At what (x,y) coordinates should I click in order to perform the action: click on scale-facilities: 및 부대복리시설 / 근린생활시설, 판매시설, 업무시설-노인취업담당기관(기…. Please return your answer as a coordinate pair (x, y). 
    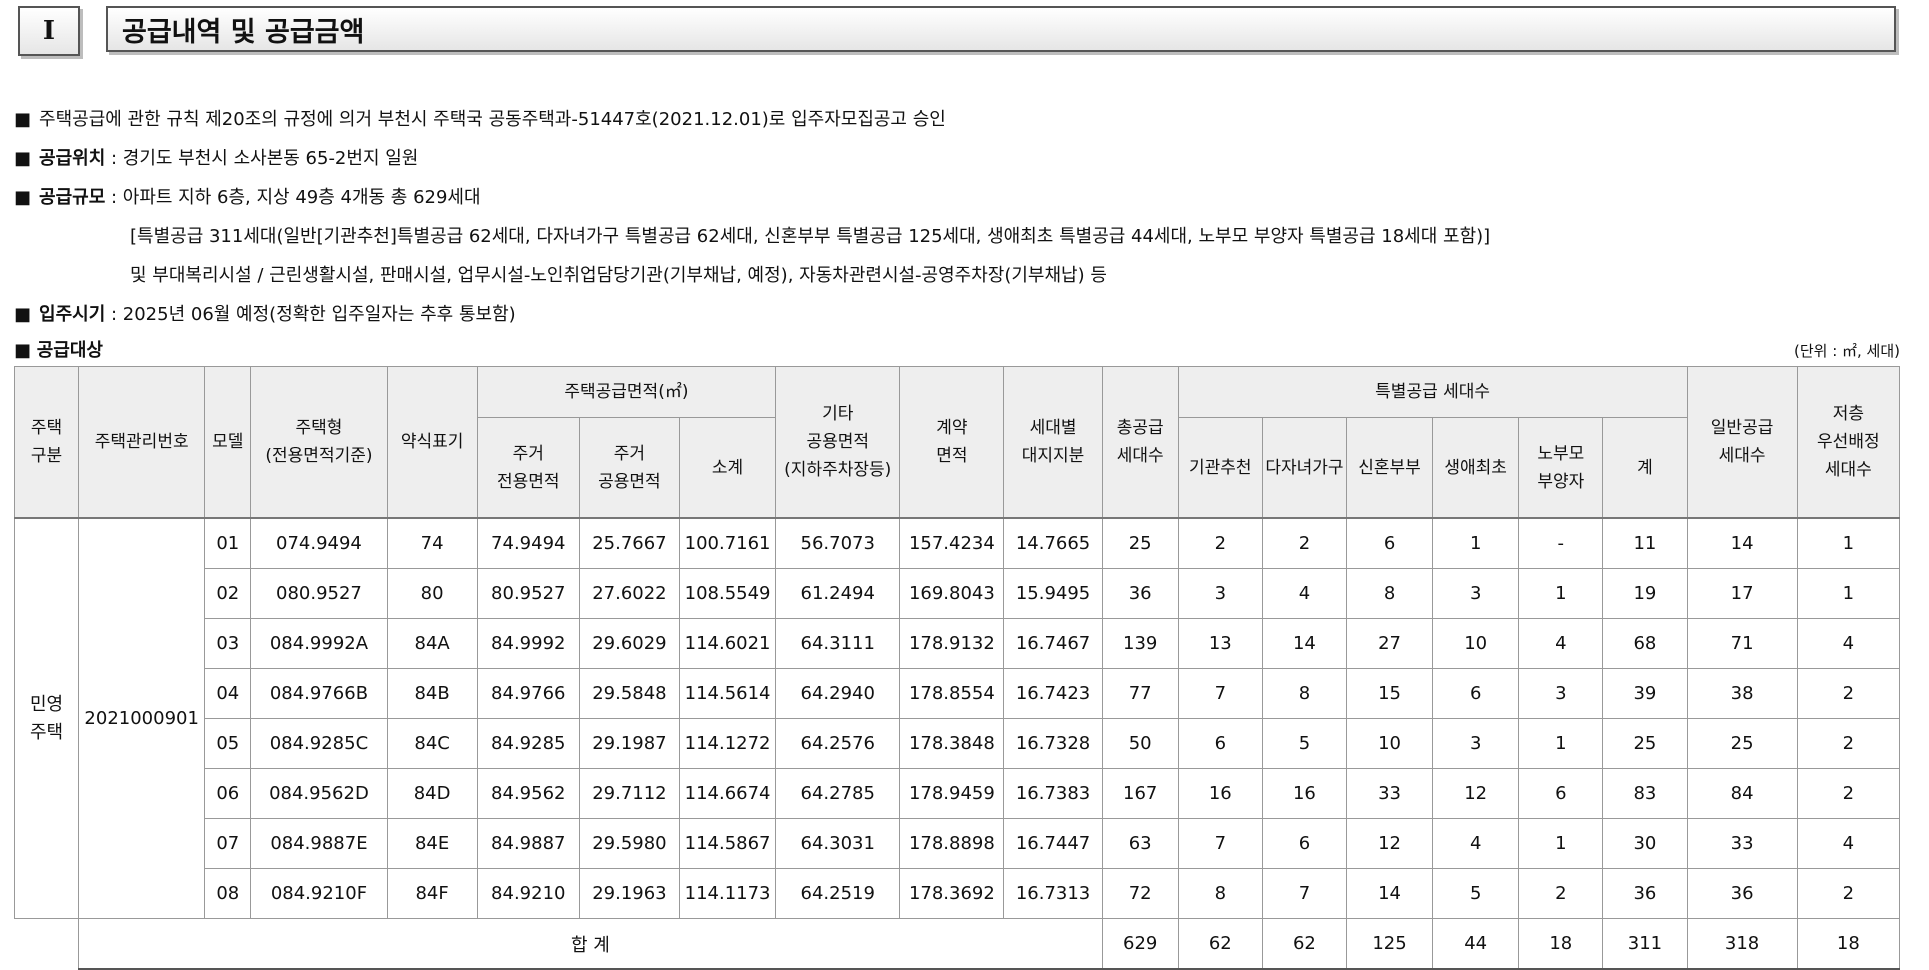
    Looking at the image, I should click on (618, 275).